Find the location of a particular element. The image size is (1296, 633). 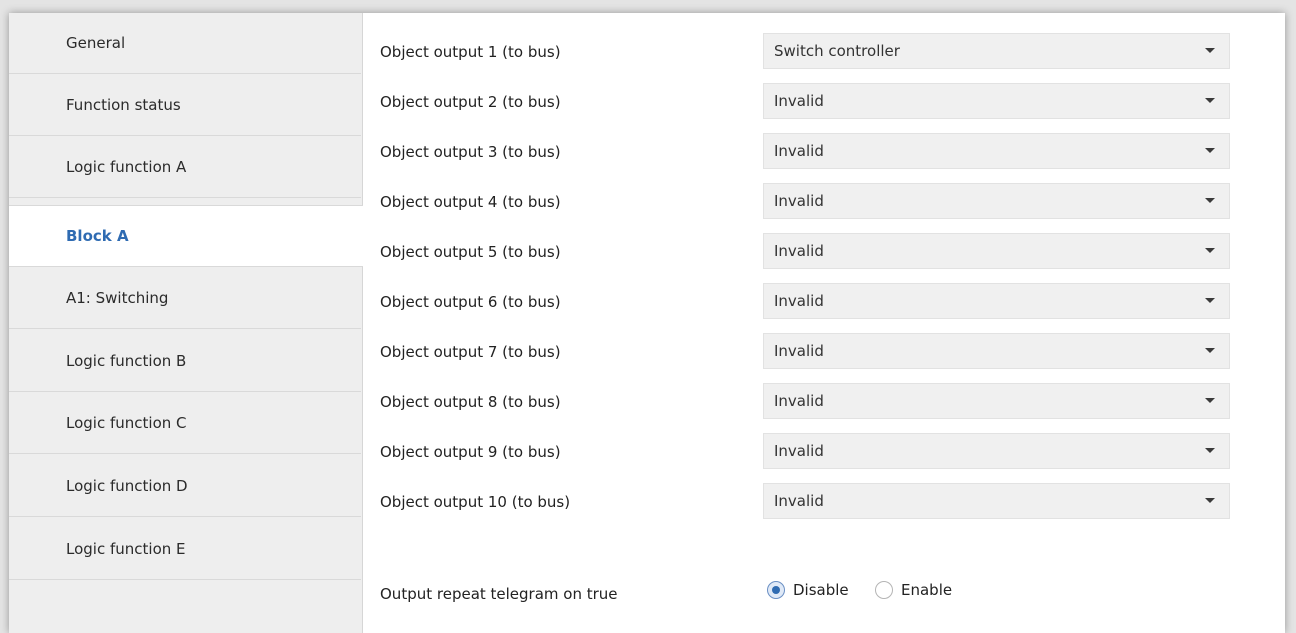

output-8-select: Invalid is located at coordinates (996, 401).